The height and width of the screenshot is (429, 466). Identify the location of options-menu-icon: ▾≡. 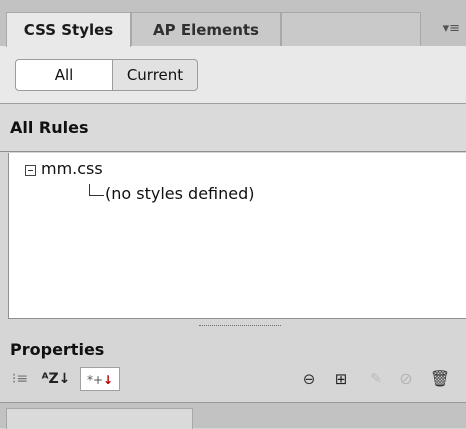
(440, 29).